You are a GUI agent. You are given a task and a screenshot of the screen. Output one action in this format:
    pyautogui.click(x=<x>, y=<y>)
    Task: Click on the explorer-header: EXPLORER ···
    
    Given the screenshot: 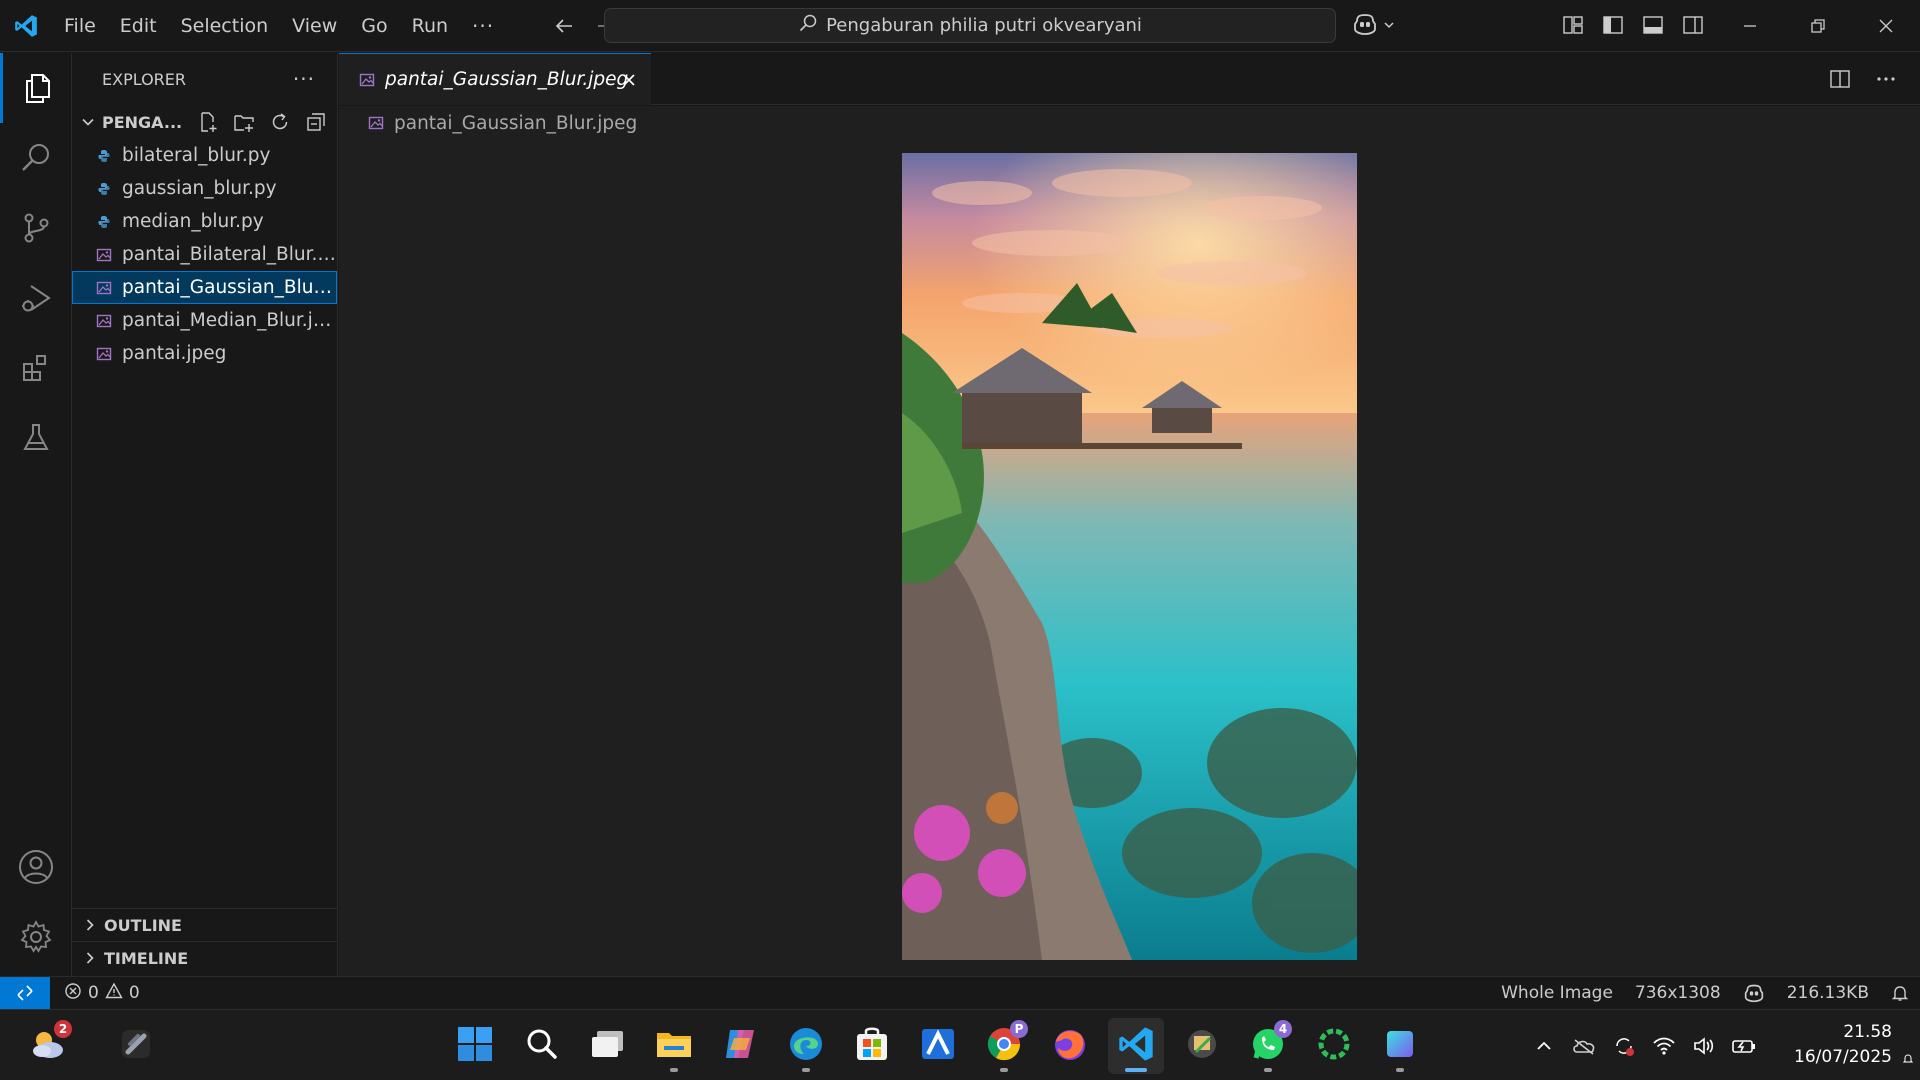 What is the action you would take?
    pyautogui.click(x=204, y=79)
    